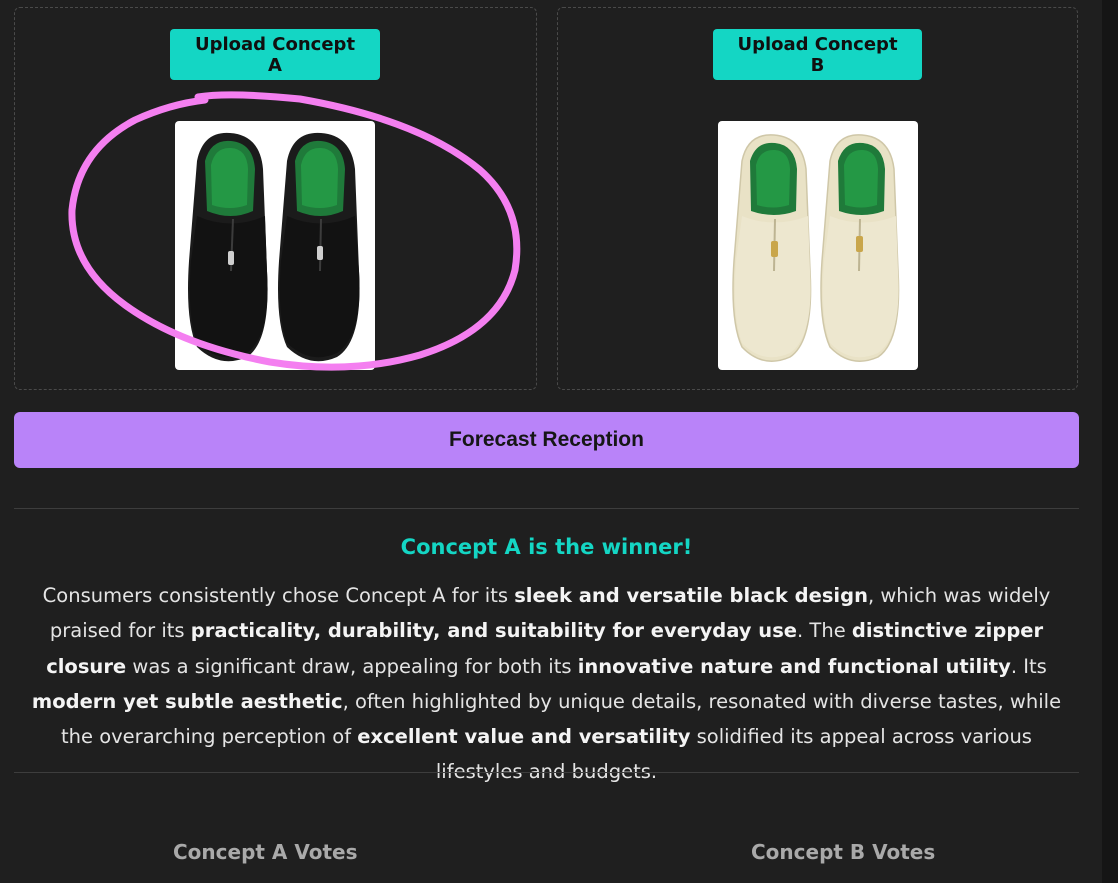 The height and width of the screenshot is (883, 1118). I want to click on upload-concept-a-button: Upload Concept A, so click(275, 54).